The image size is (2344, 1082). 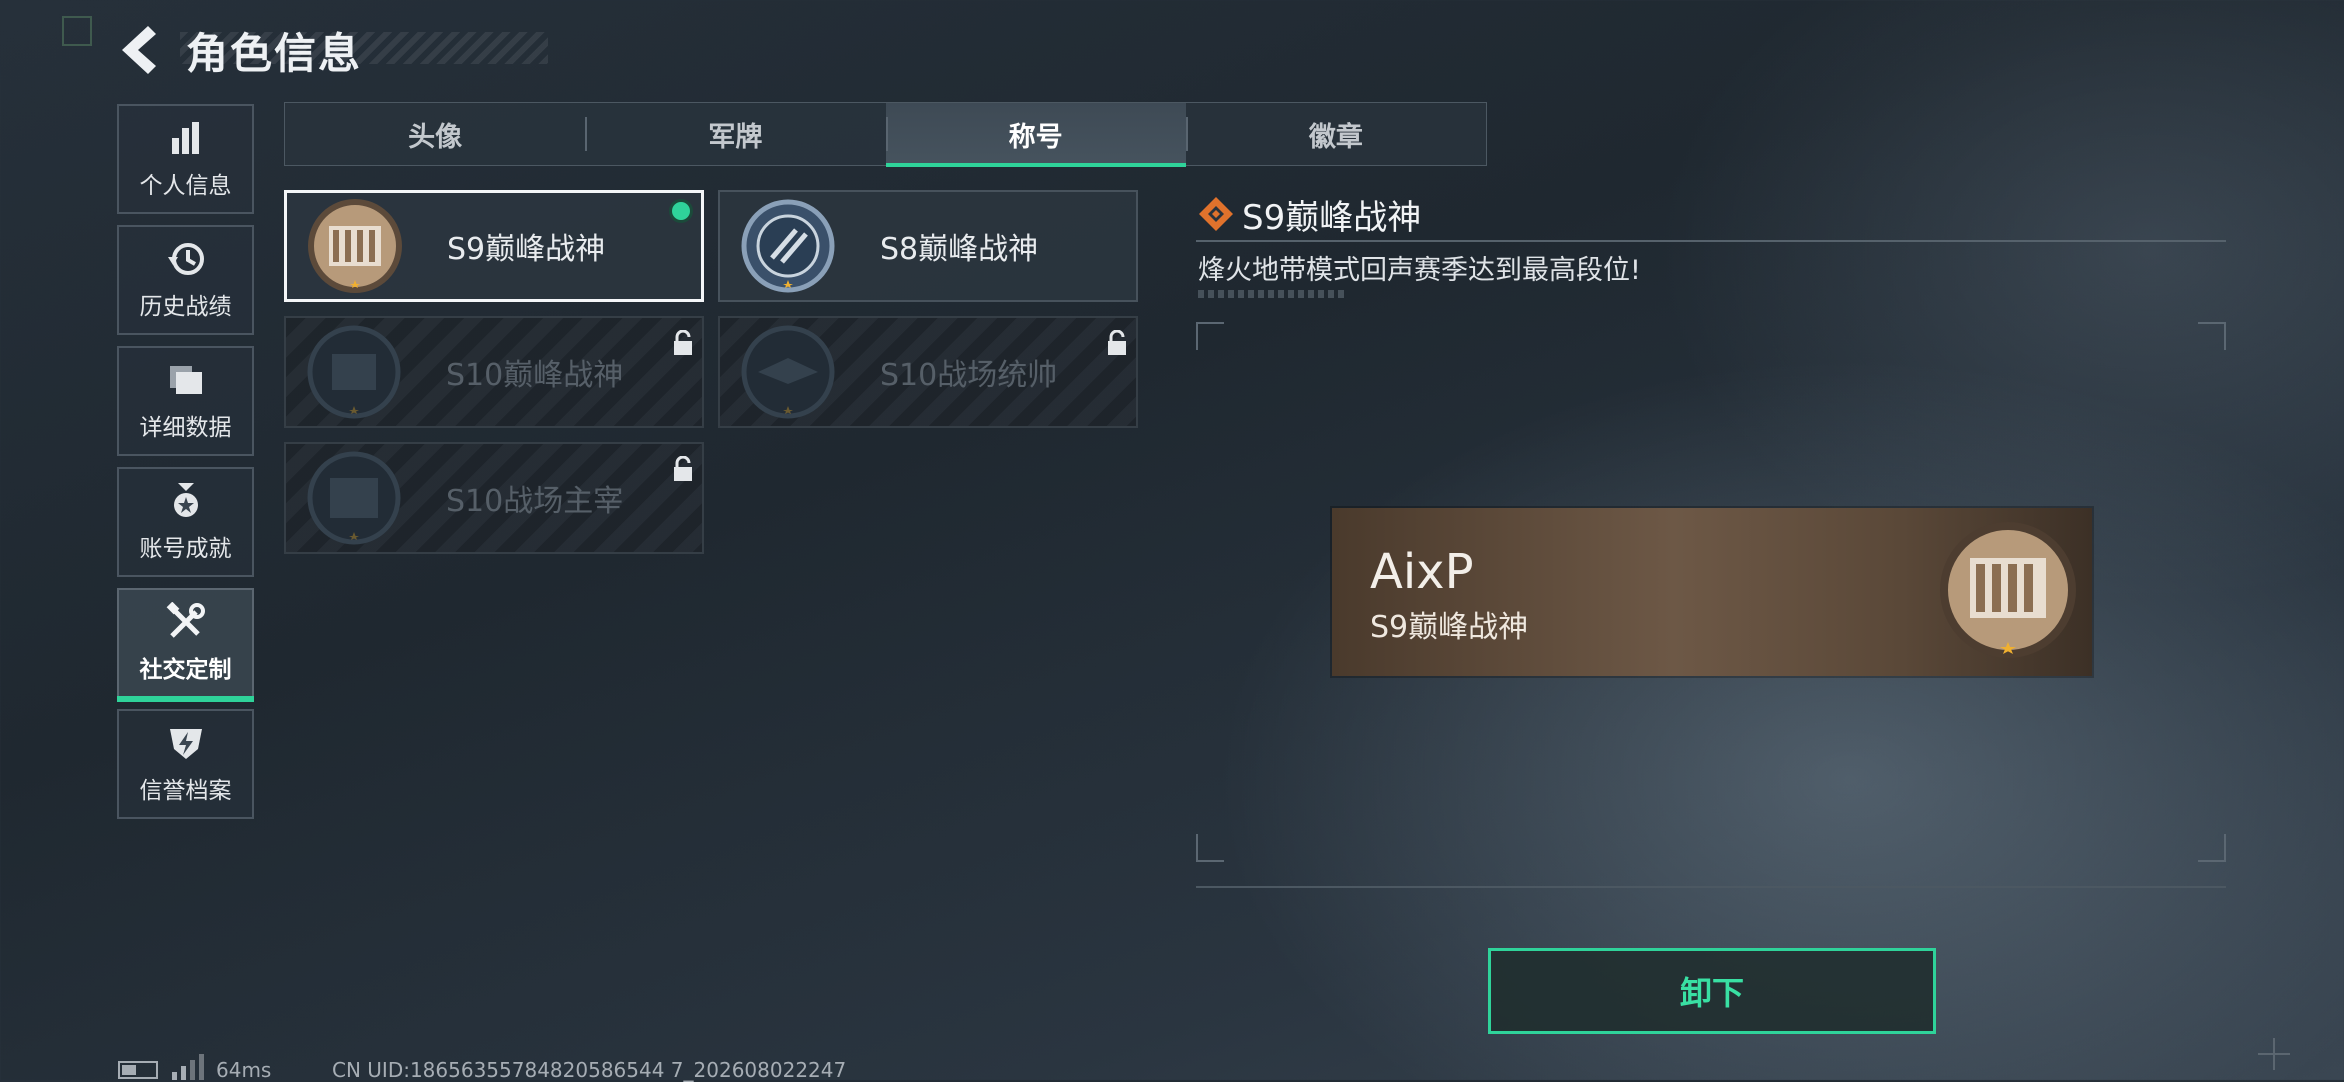 What do you see at coordinates (535, 375) in the screenshot?
I see `title-card-name: S10巅峰战神` at bounding box center [535, 375].